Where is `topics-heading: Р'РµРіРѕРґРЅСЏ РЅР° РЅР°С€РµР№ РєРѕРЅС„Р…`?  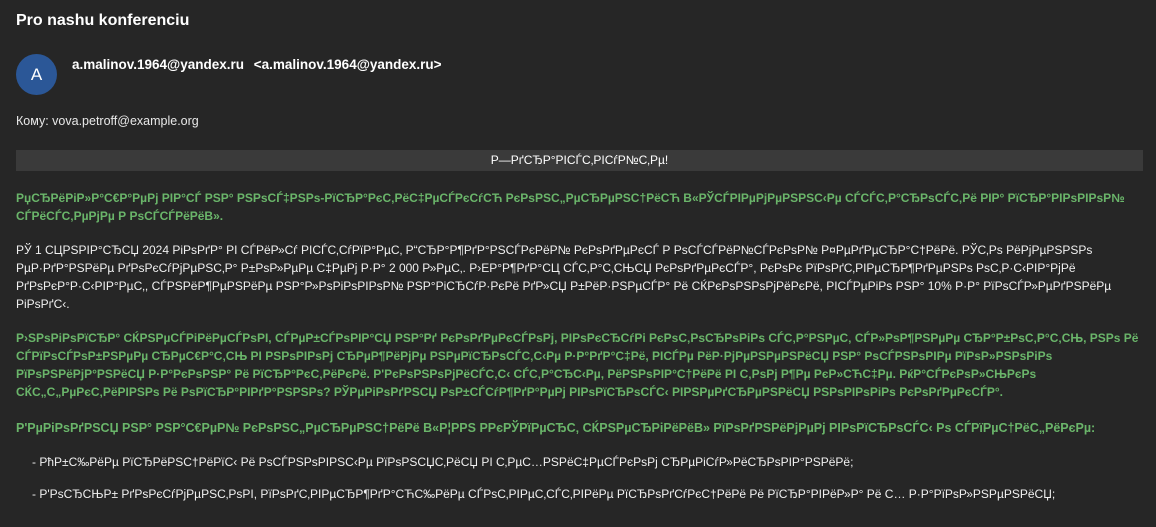 topics-heading: Р'РµРіРѕРґРЅСЏ РЅР° РЅР°С€РµР№ РєРѕРЅС„Р… is located at coordinates (556, 428).